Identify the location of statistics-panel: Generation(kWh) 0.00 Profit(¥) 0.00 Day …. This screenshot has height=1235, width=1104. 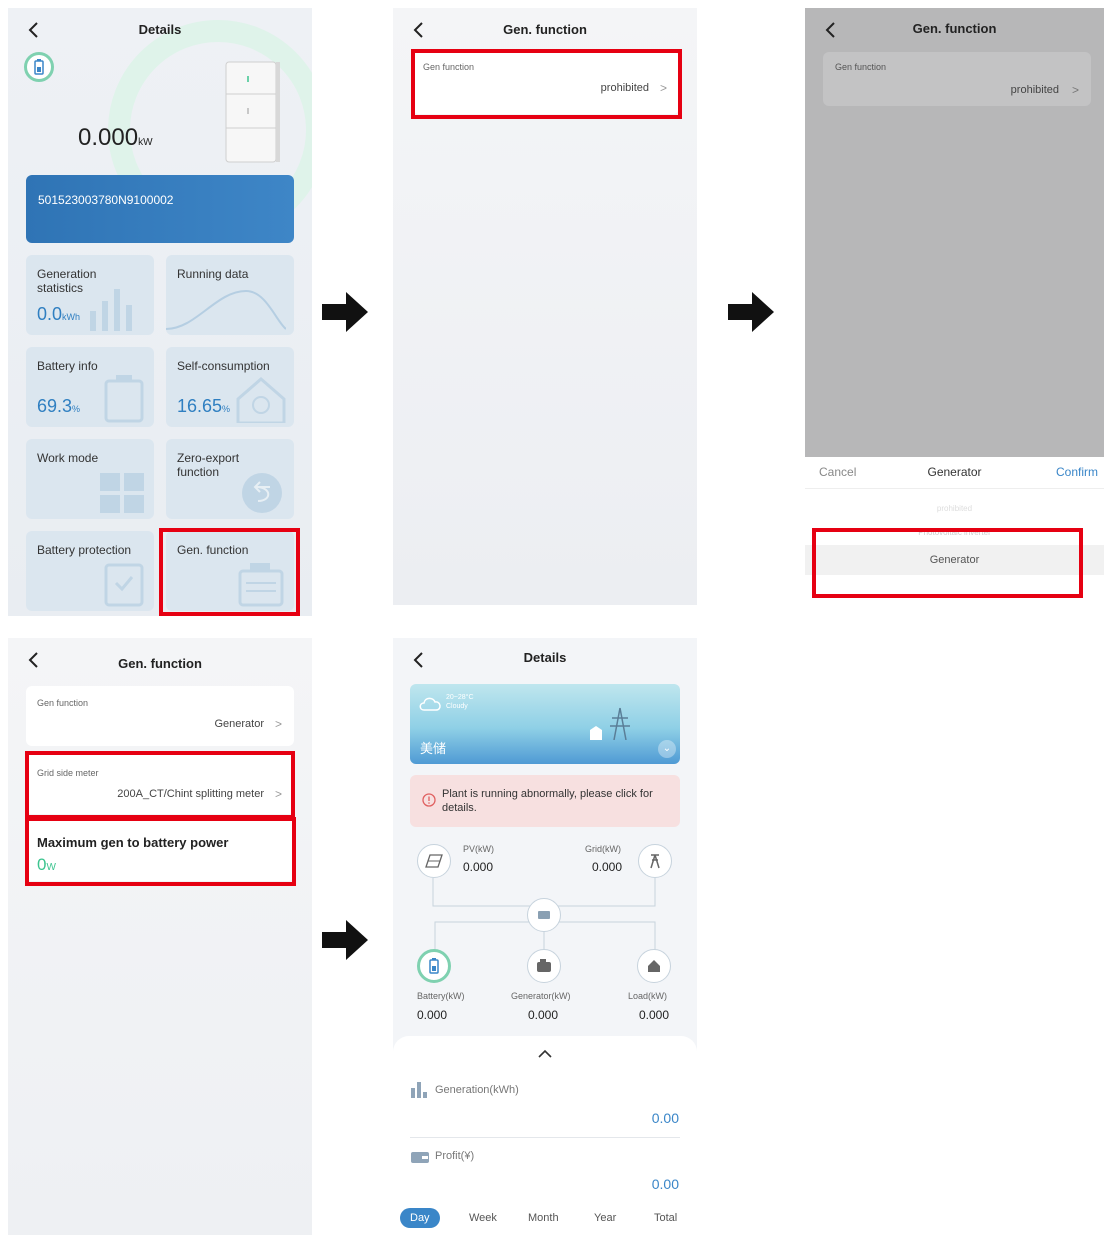
(545, 1135).